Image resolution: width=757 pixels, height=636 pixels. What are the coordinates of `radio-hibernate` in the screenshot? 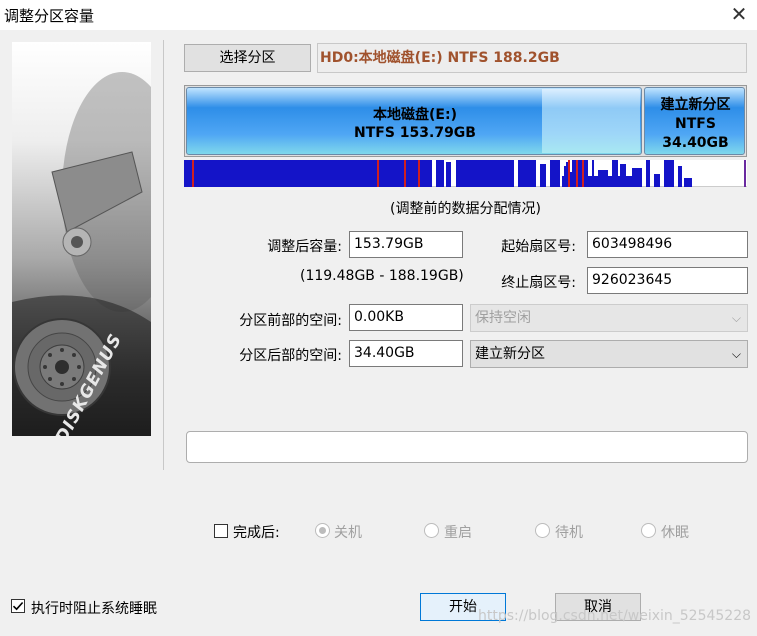 It's located at (648, 530).